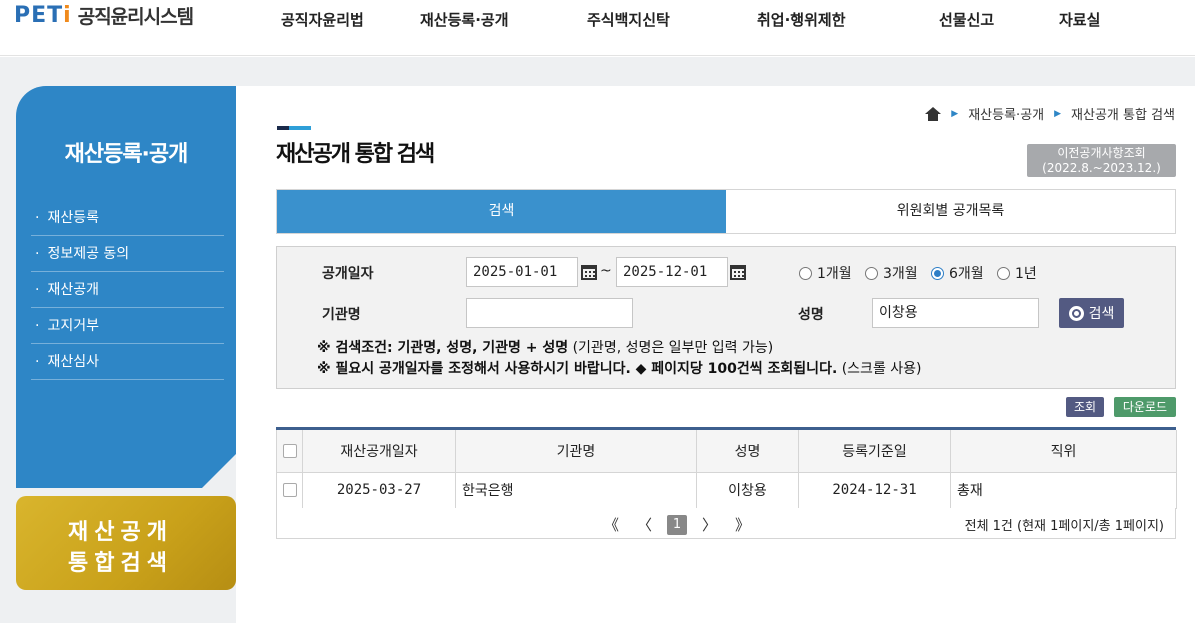  I want to click on tab-bar: 검색 위원회별 공개목록, so click(726, 211).